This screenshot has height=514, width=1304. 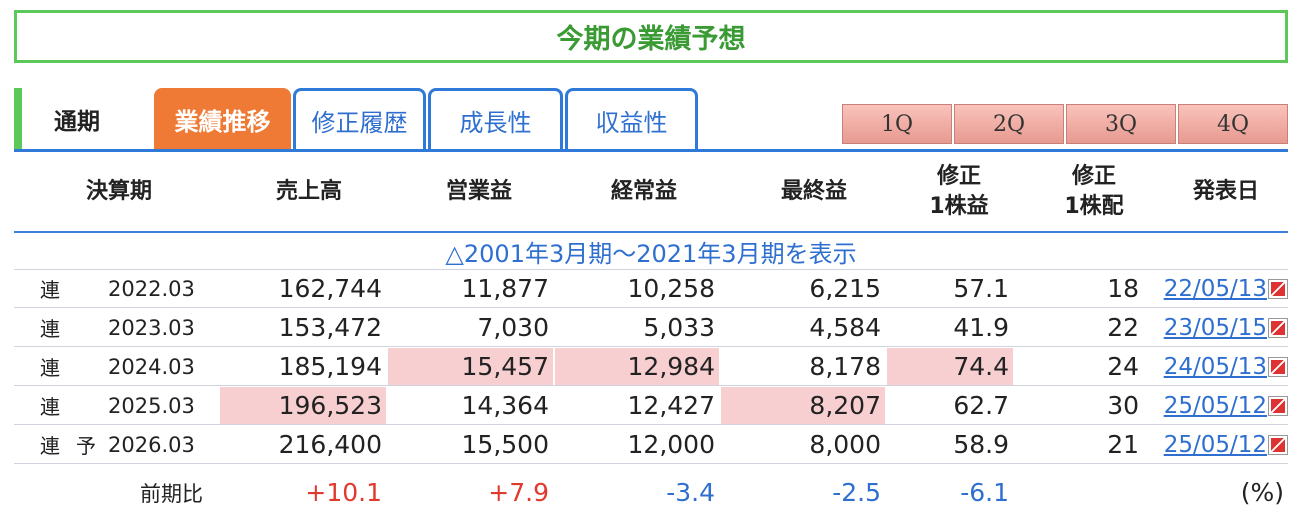 What do you see at coordinates (518, 492) in the screenshot?
I see `comparison-operating-profit: +7.9` at bounding box center [518, 492].